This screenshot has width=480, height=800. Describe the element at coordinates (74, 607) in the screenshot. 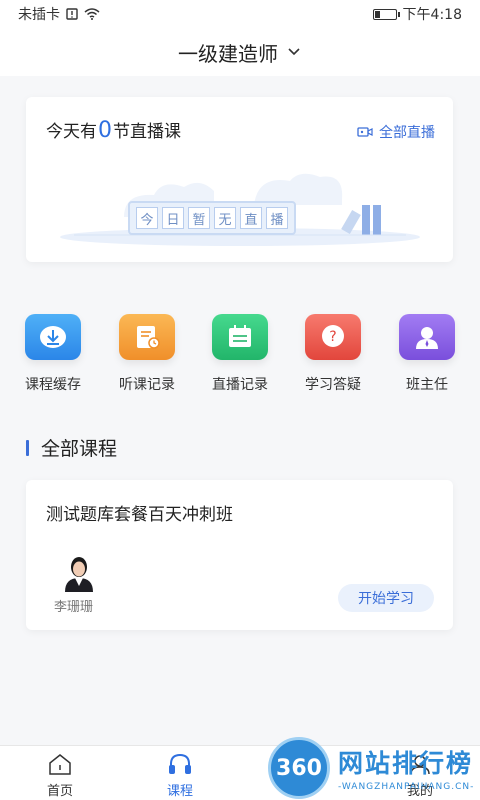

I see `teacher-name: 李珊珊` at that location.